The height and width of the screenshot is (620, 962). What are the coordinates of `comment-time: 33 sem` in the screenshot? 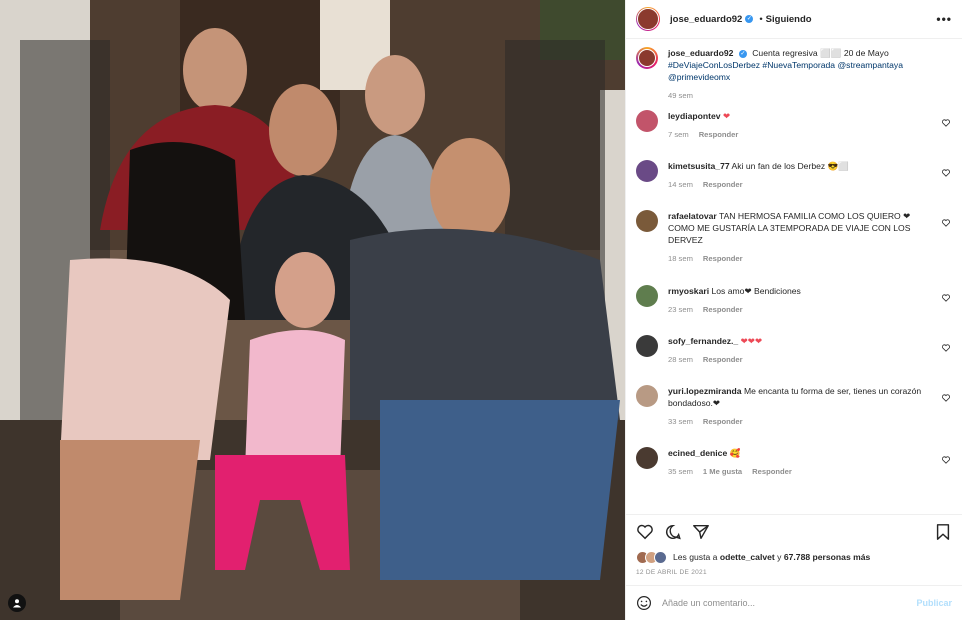 It's located at (680, 421).